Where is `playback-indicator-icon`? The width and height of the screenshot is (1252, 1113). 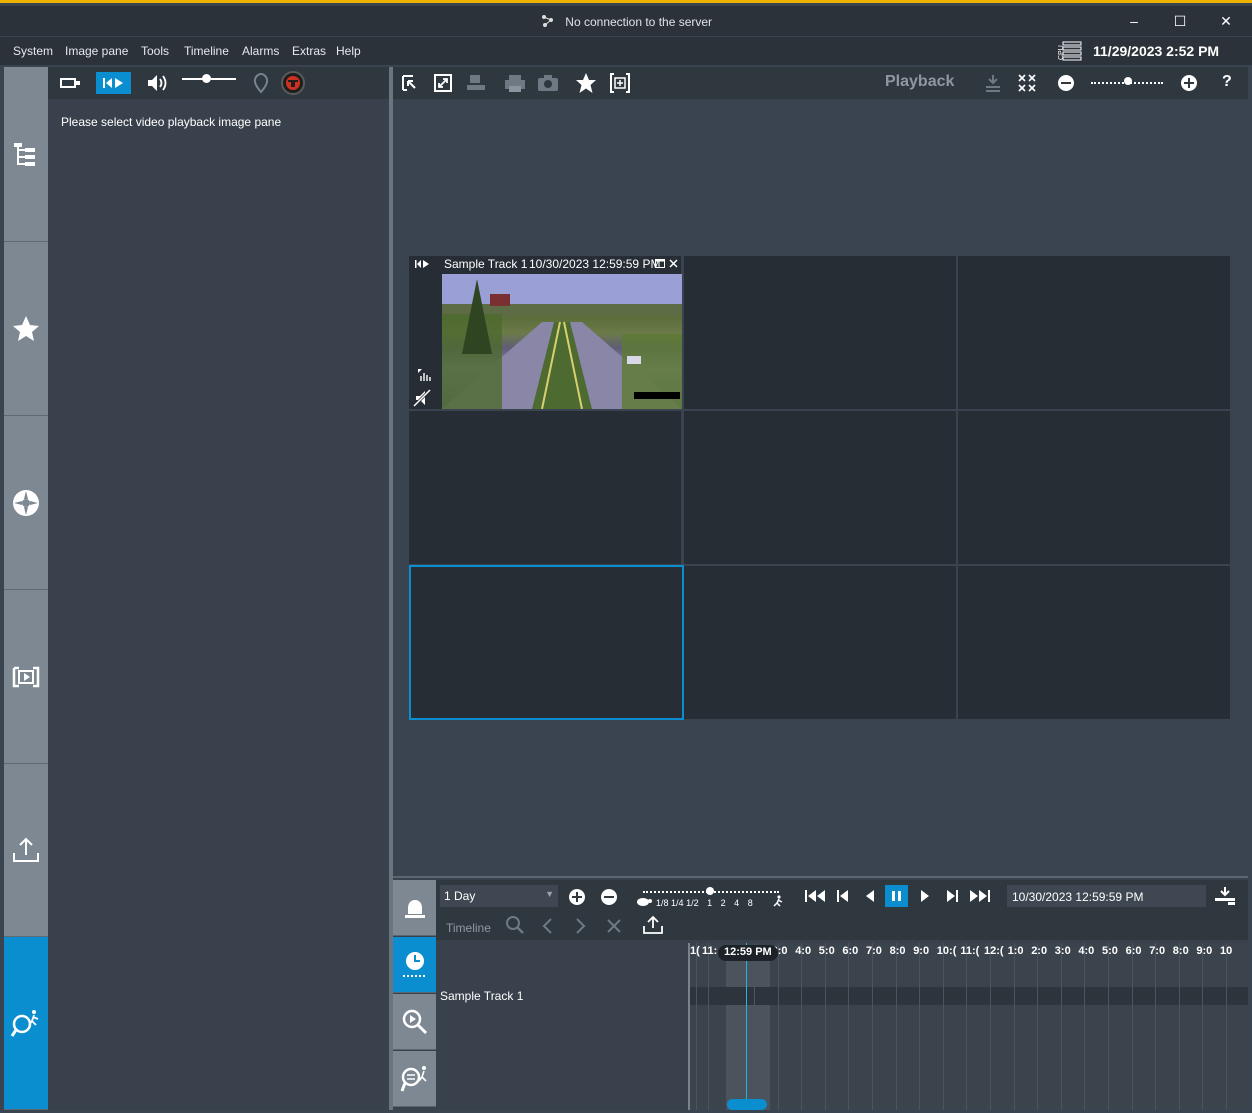
playback-indicator-icon is located at coordinates (422, 264).